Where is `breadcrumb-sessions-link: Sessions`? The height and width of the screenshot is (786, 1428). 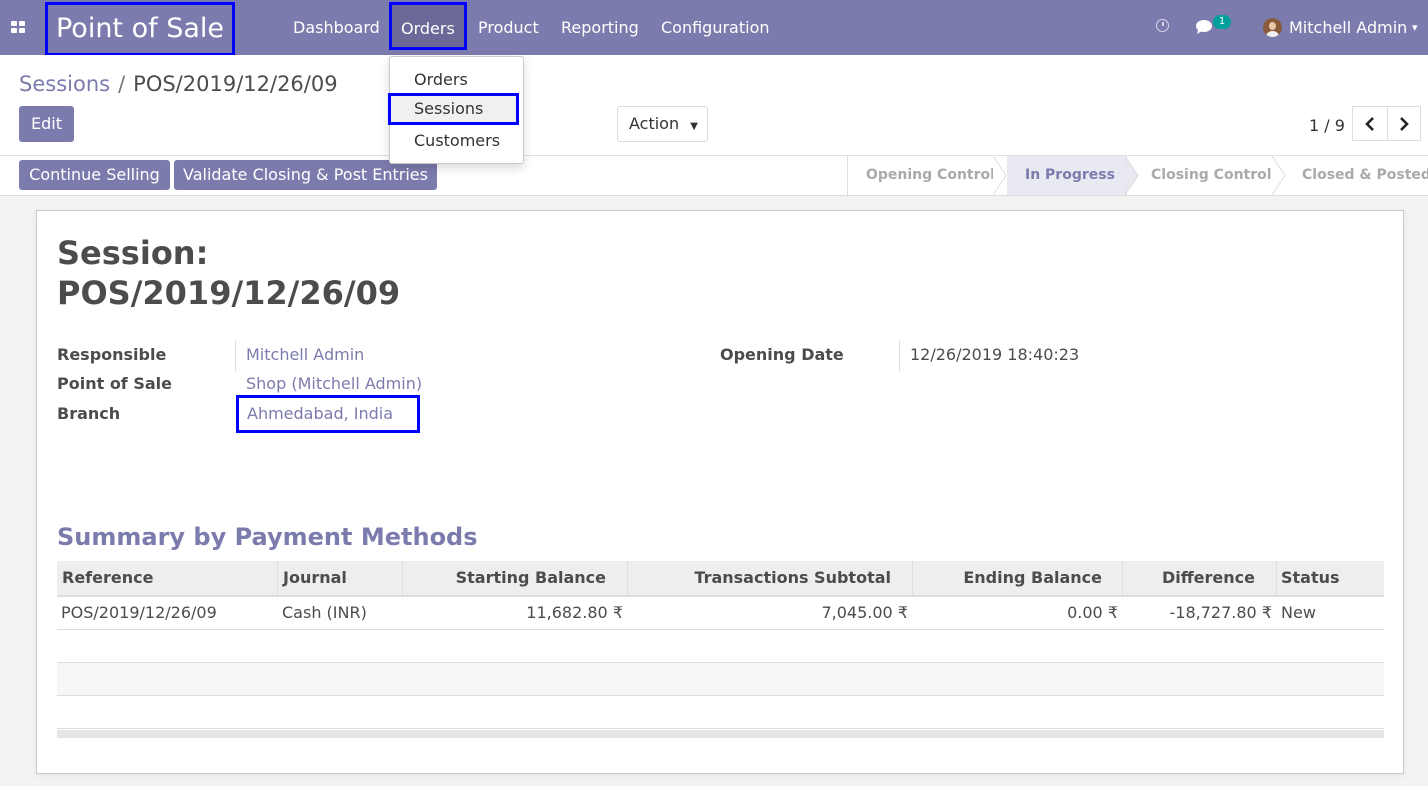
breadcrumb-sessions-link: Sessions is located at coordinates (64, 84).